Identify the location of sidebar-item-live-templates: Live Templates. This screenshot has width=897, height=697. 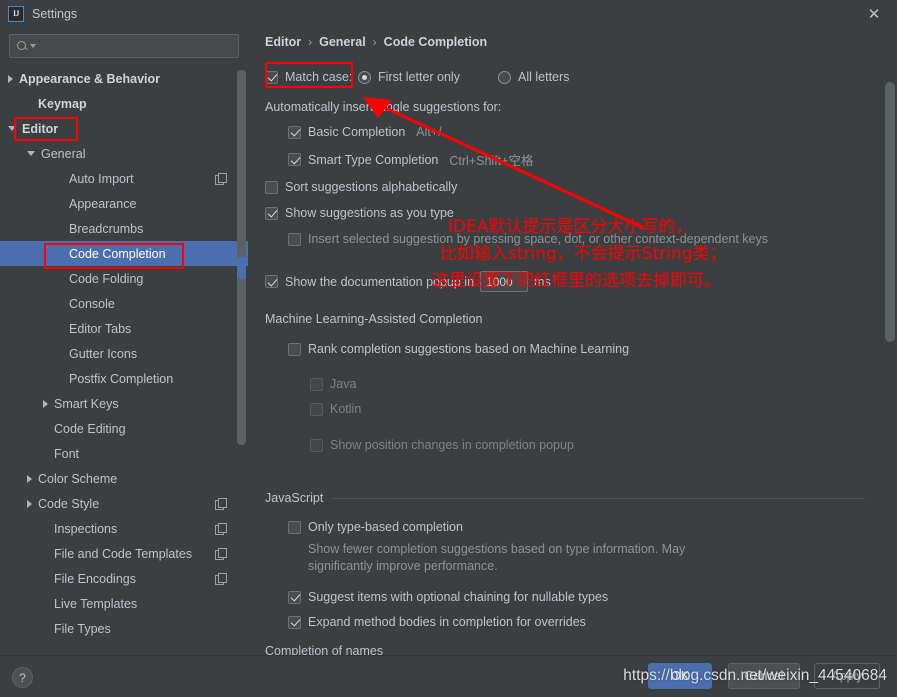
(124, 603).